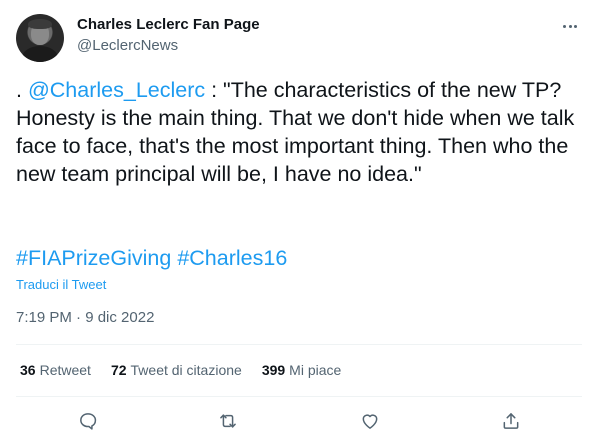  I want to click on share-icon, so click(511, 421).